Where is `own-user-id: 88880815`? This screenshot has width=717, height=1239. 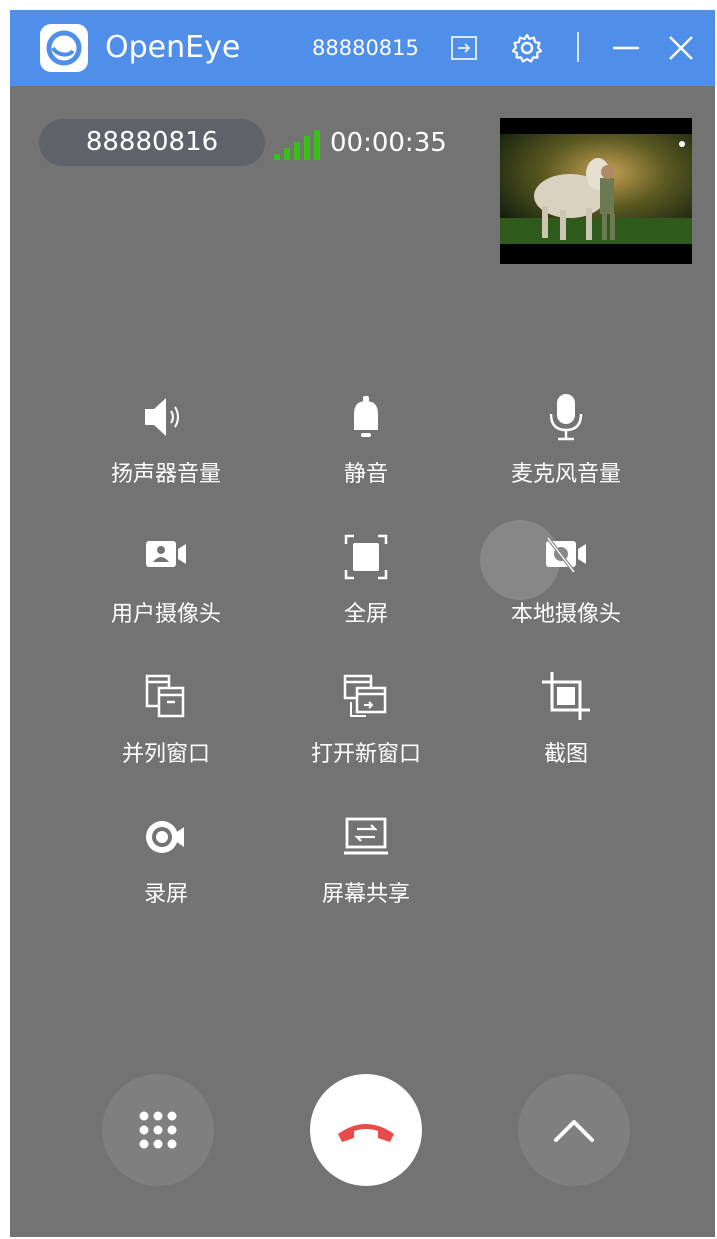
own-user-id: 88880815 is located at coordinates (365, 48).